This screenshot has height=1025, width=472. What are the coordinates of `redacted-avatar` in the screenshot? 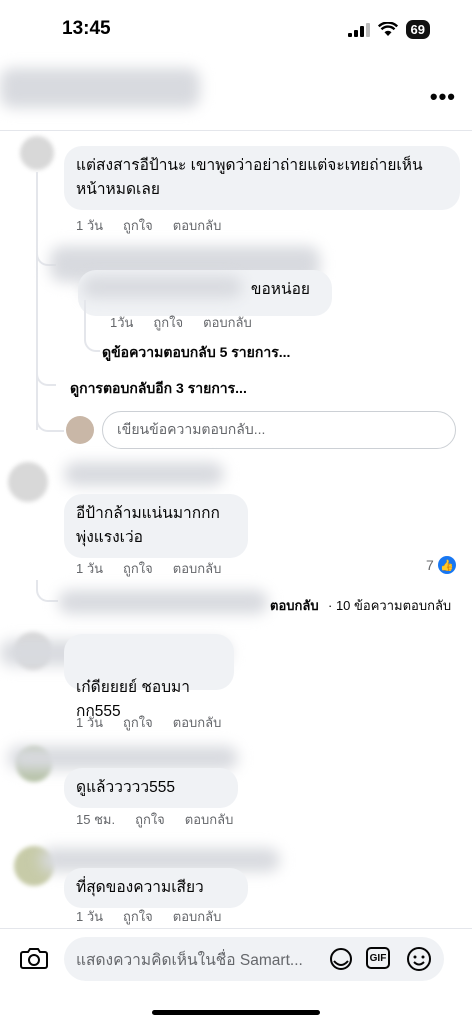 It's located at (163, 602).